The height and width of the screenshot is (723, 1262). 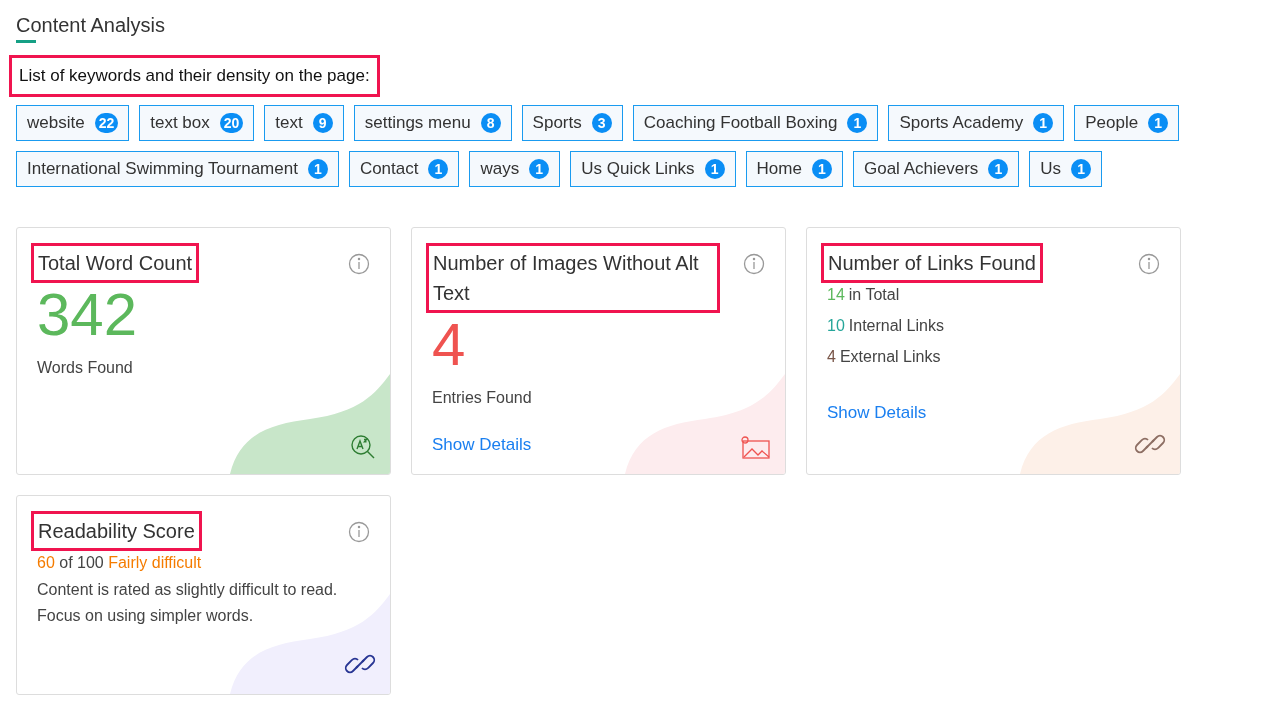 I want to click on keyword-count: 3, so click(x=601, y=123).